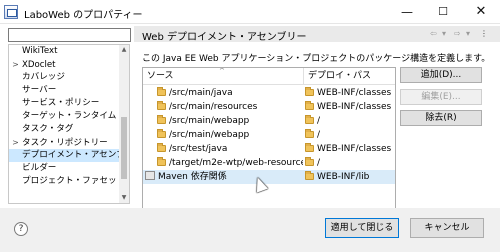  Describe the element at coordinates (39, 168) in the screenshot. I see `tree-item-label: ビルダー` at that location.